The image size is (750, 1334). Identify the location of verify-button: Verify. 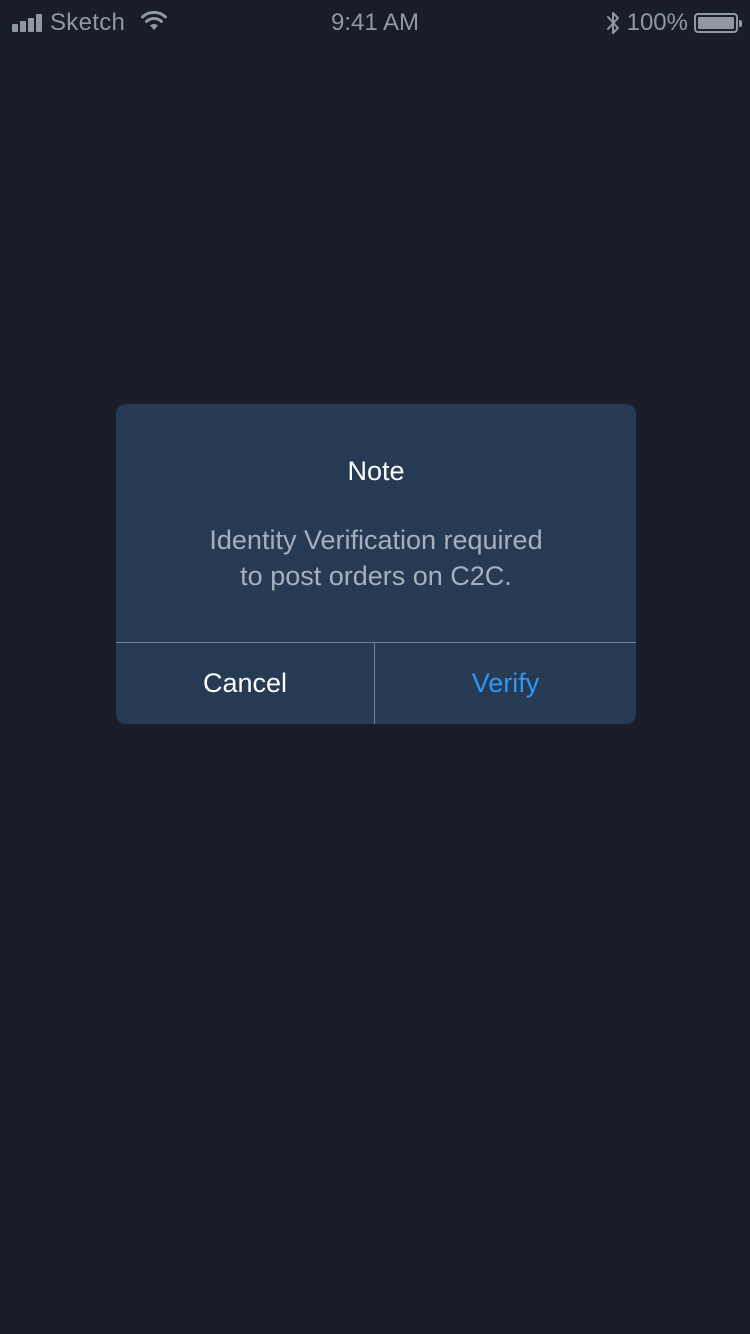
(505, 683).